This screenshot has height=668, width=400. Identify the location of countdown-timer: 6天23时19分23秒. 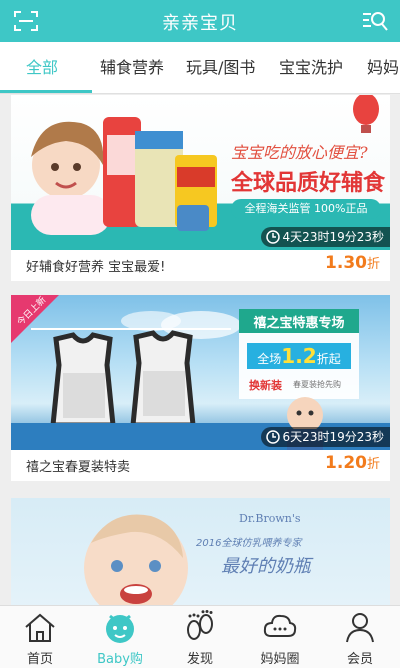
(325, 437).